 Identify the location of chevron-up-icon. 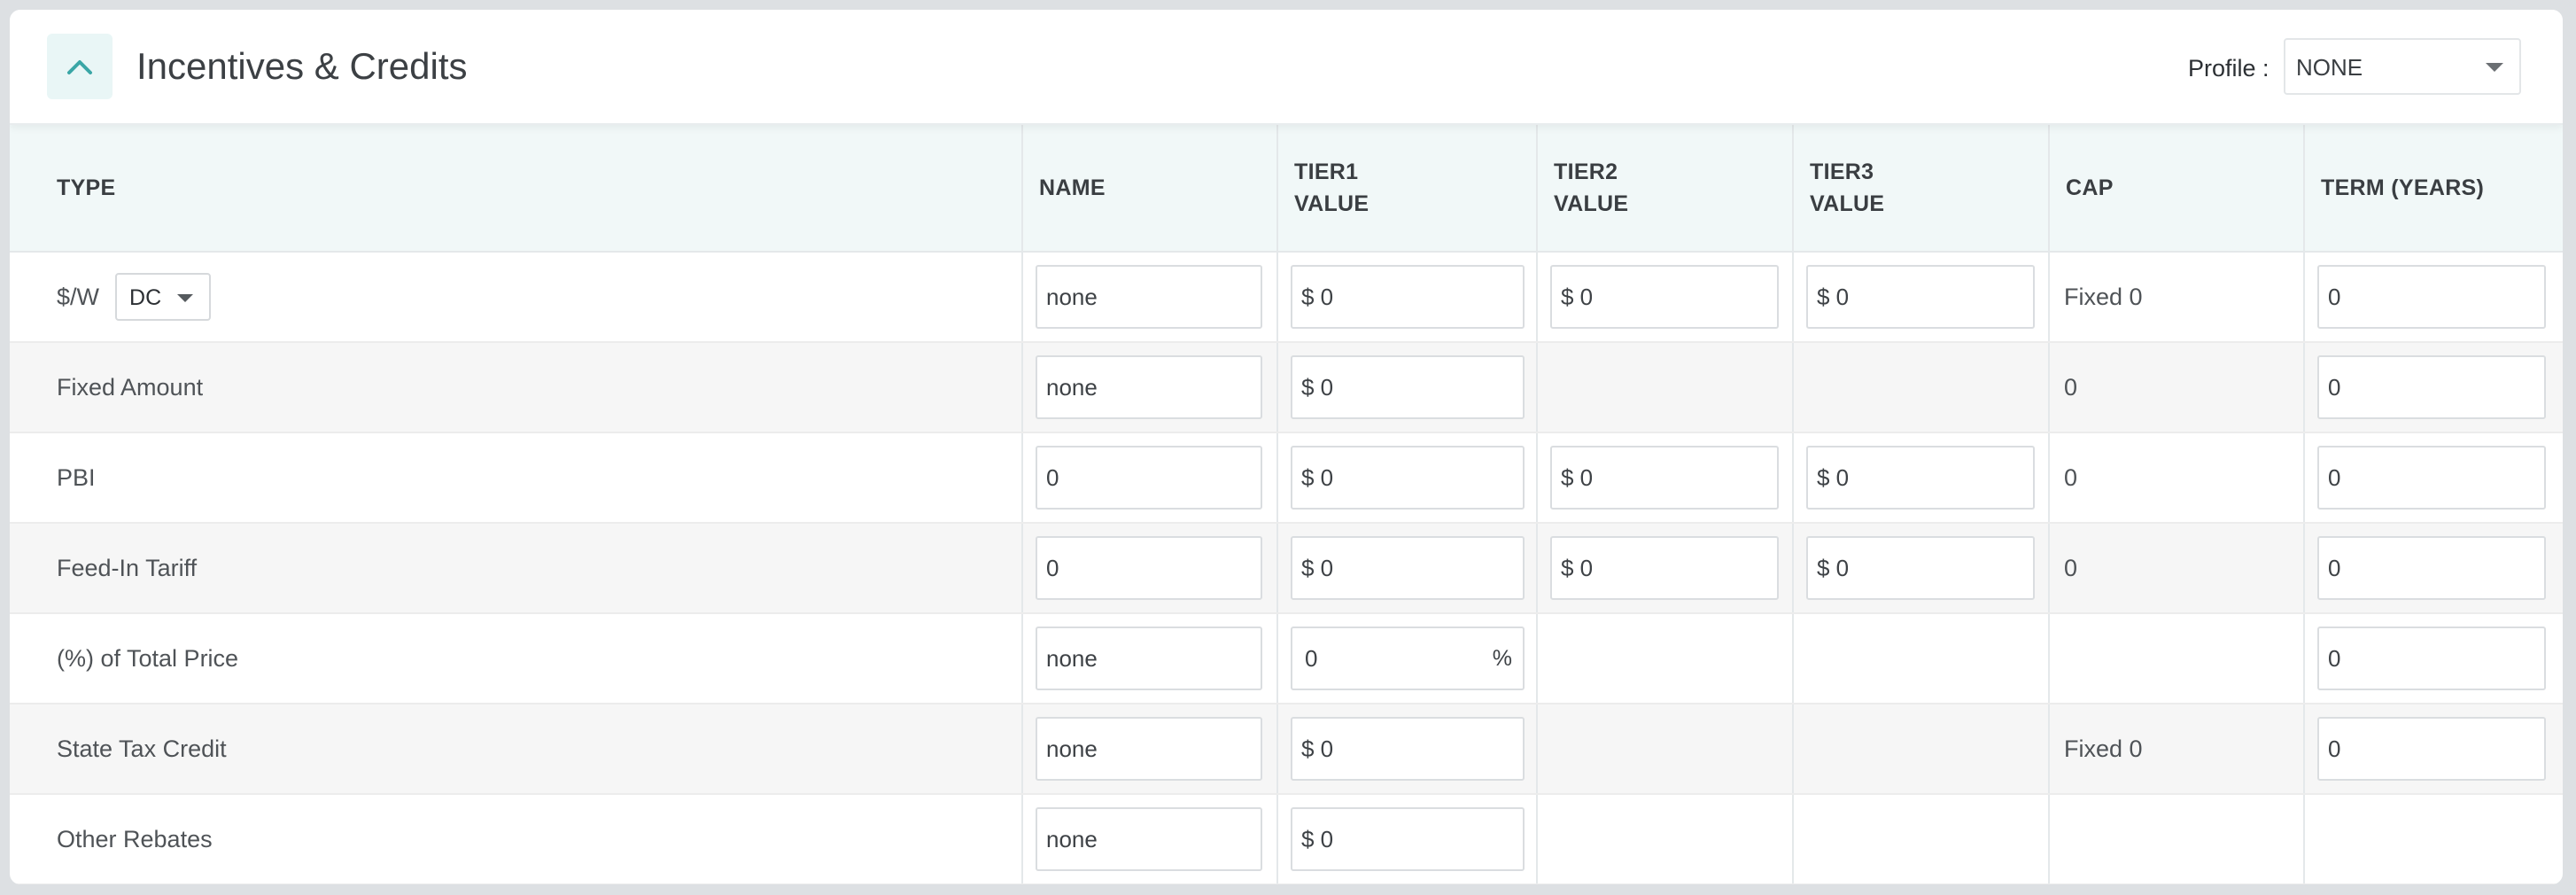
(79, 67).